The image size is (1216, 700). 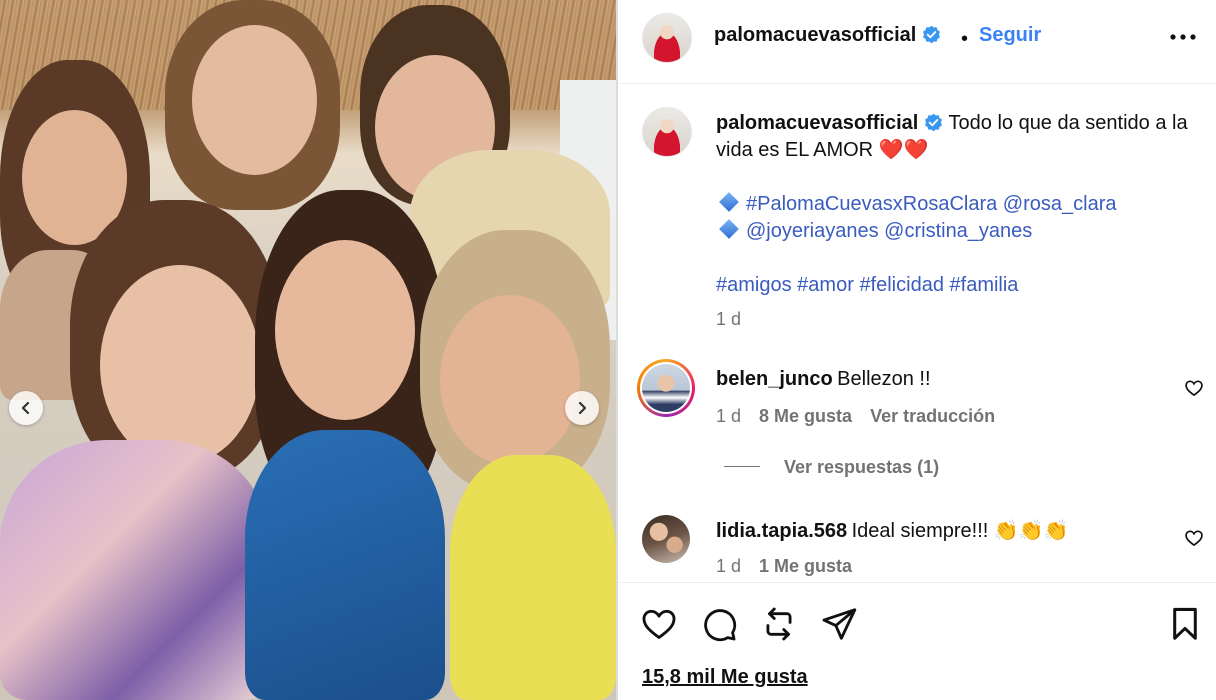 I want to click on hashtag-link: #amigos, so click(x=754, y=285).